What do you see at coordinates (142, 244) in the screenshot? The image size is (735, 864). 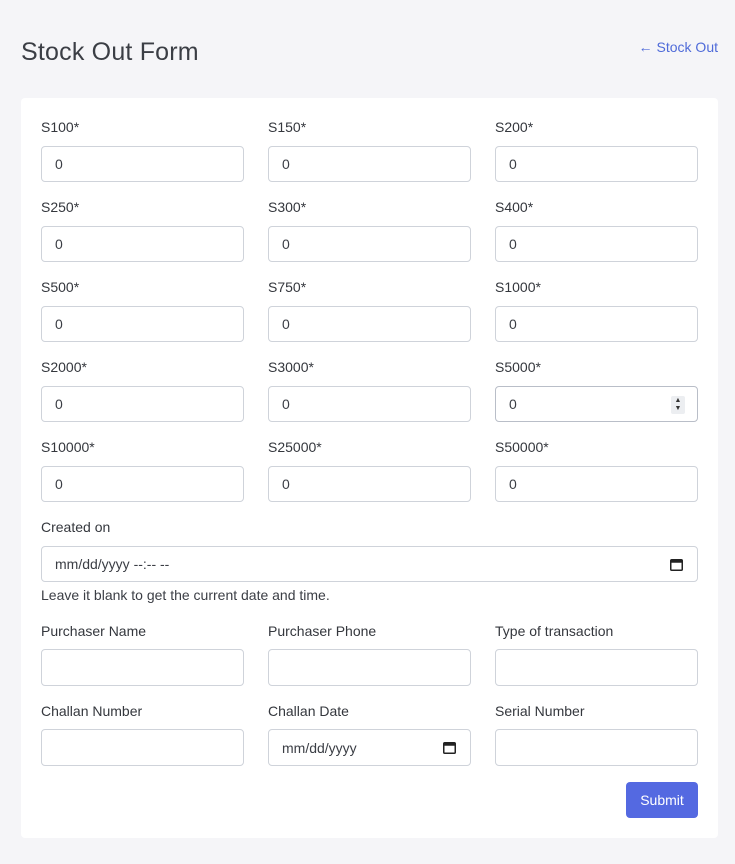 I see `s250-input: 0` at bounding box center [142, 244].